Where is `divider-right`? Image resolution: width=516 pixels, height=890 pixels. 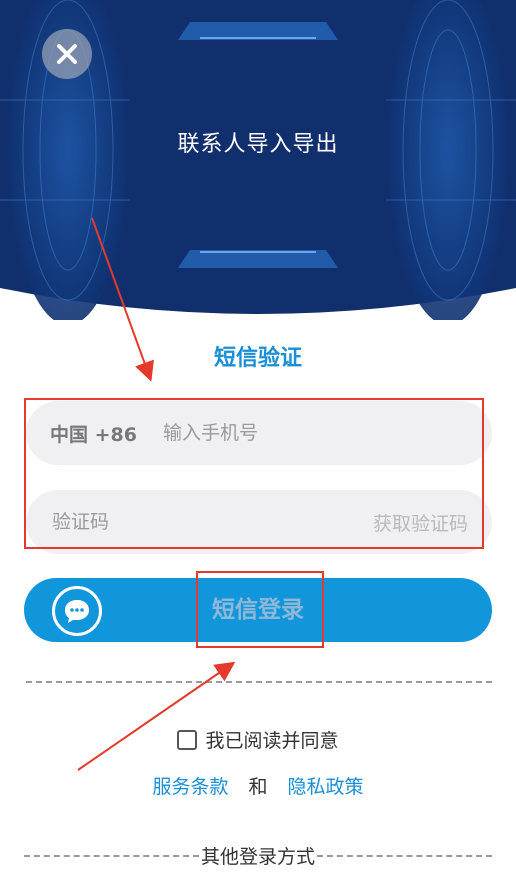
divider-right is located at coordinates (405, 855).